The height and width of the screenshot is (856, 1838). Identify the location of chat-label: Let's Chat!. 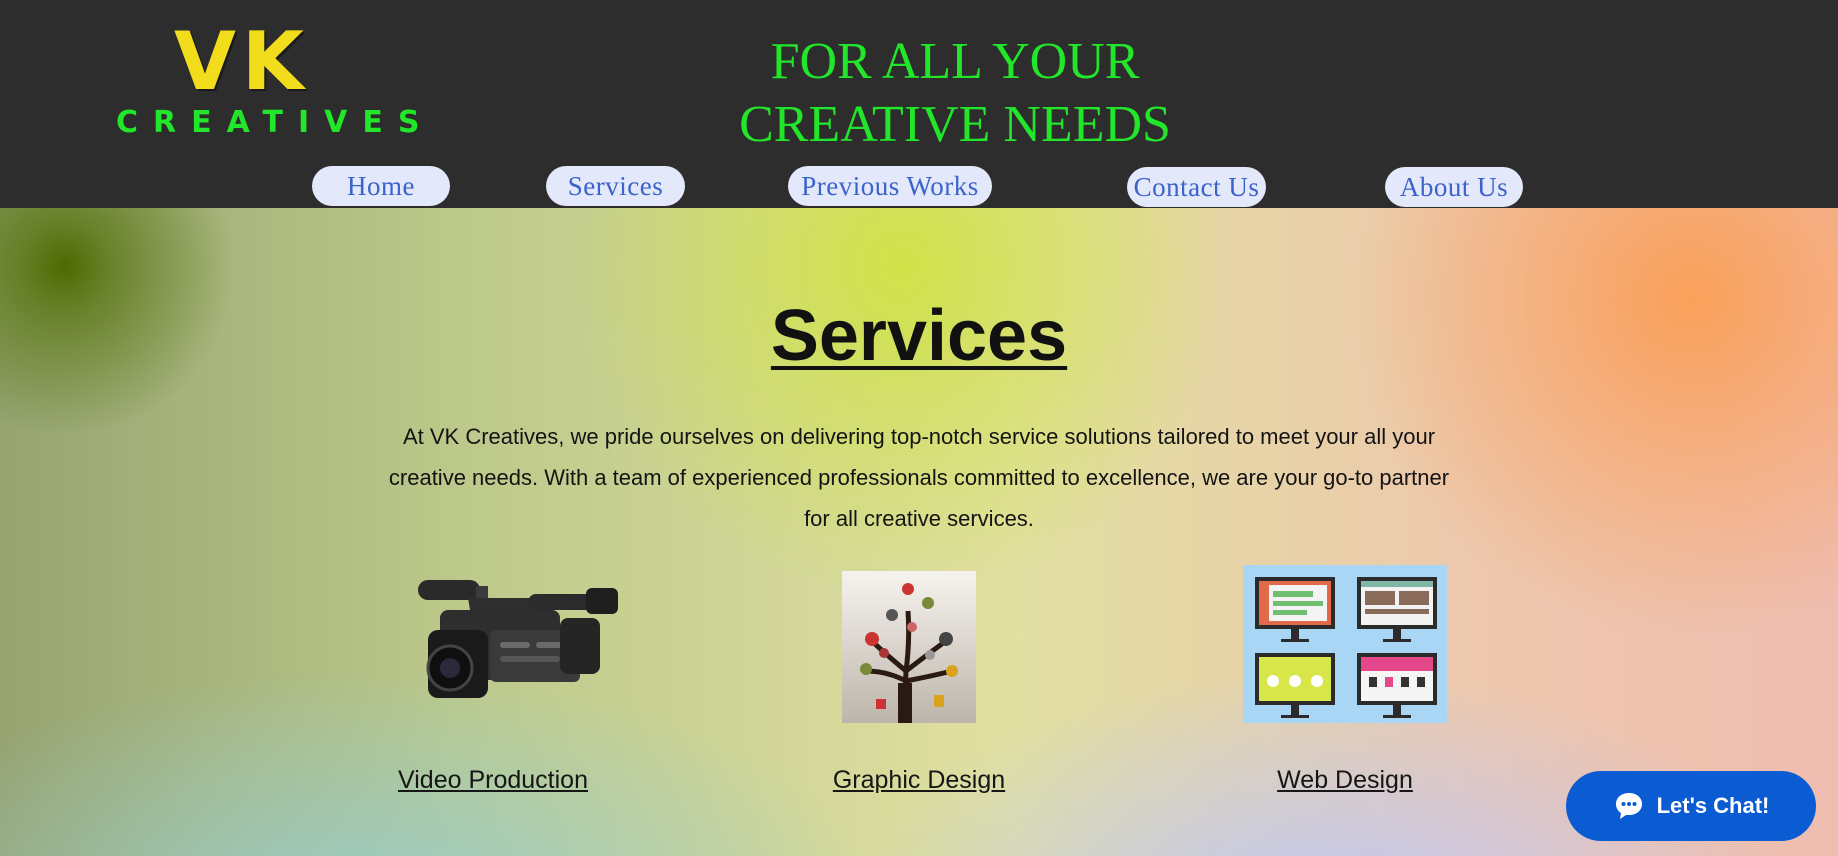
(1713, 805).